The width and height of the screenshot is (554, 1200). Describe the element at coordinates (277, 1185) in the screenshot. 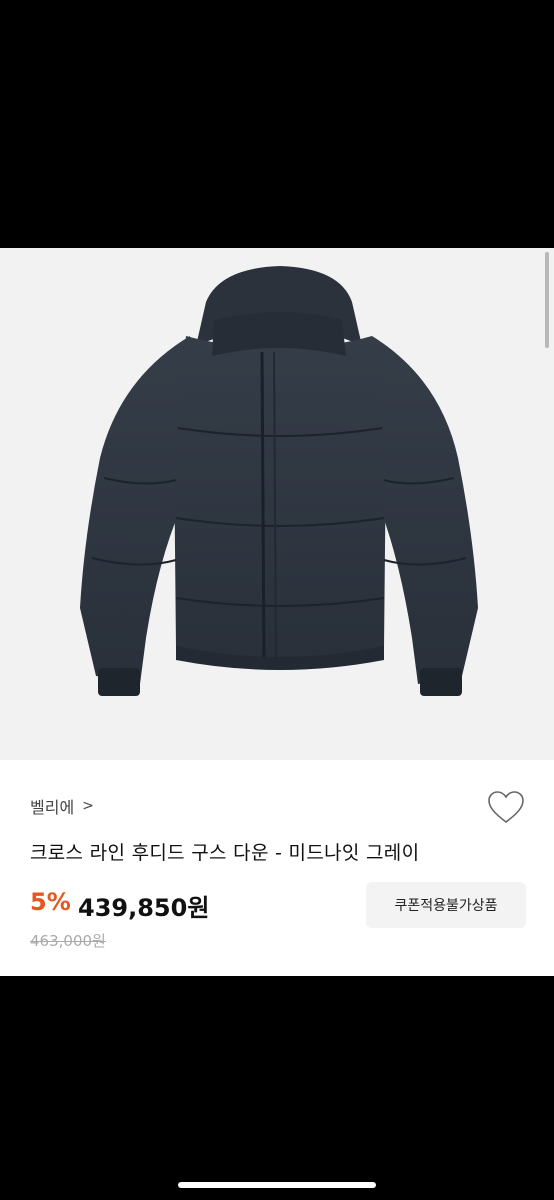

I see `home-indicator` at that location.